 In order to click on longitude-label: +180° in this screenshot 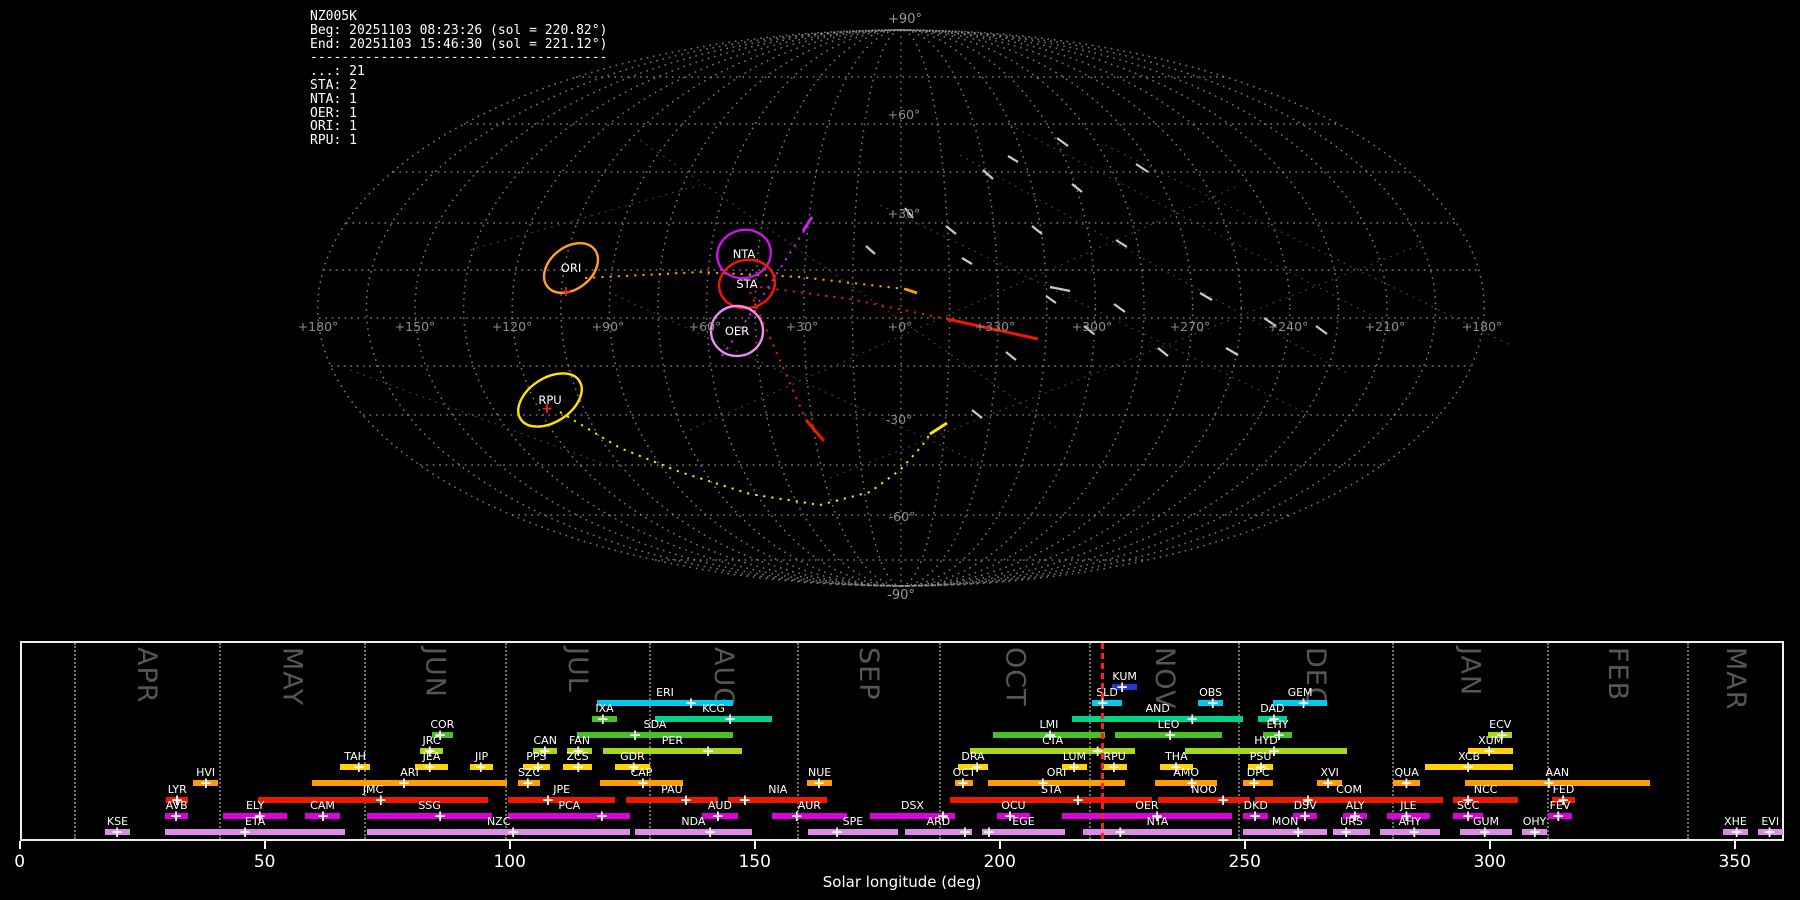, I will do `click(1482, 326)`.